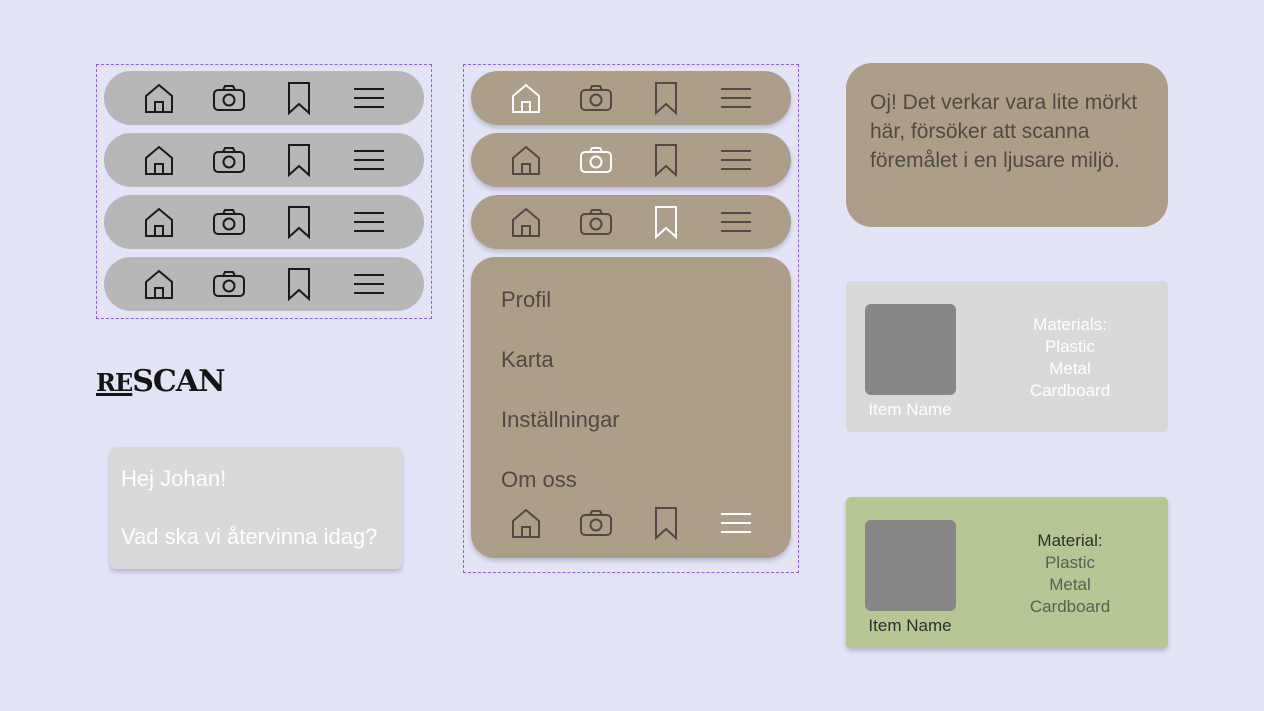  Describe the element at coordinates (631, 407) in the screenshot. I see `expanded-menu: Profil Karta Inställningar Om oss` at that location.